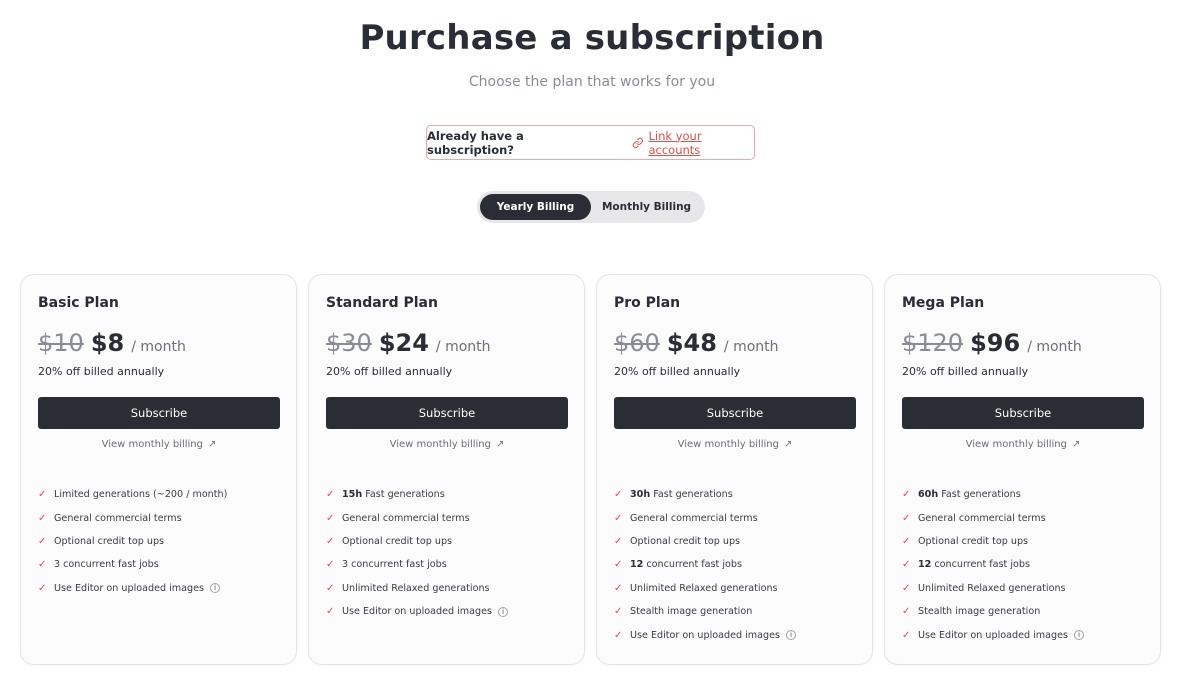  Describe the element at coordinates (107, 343) in the screenshot. I see `discounted-price: $8` at that location.